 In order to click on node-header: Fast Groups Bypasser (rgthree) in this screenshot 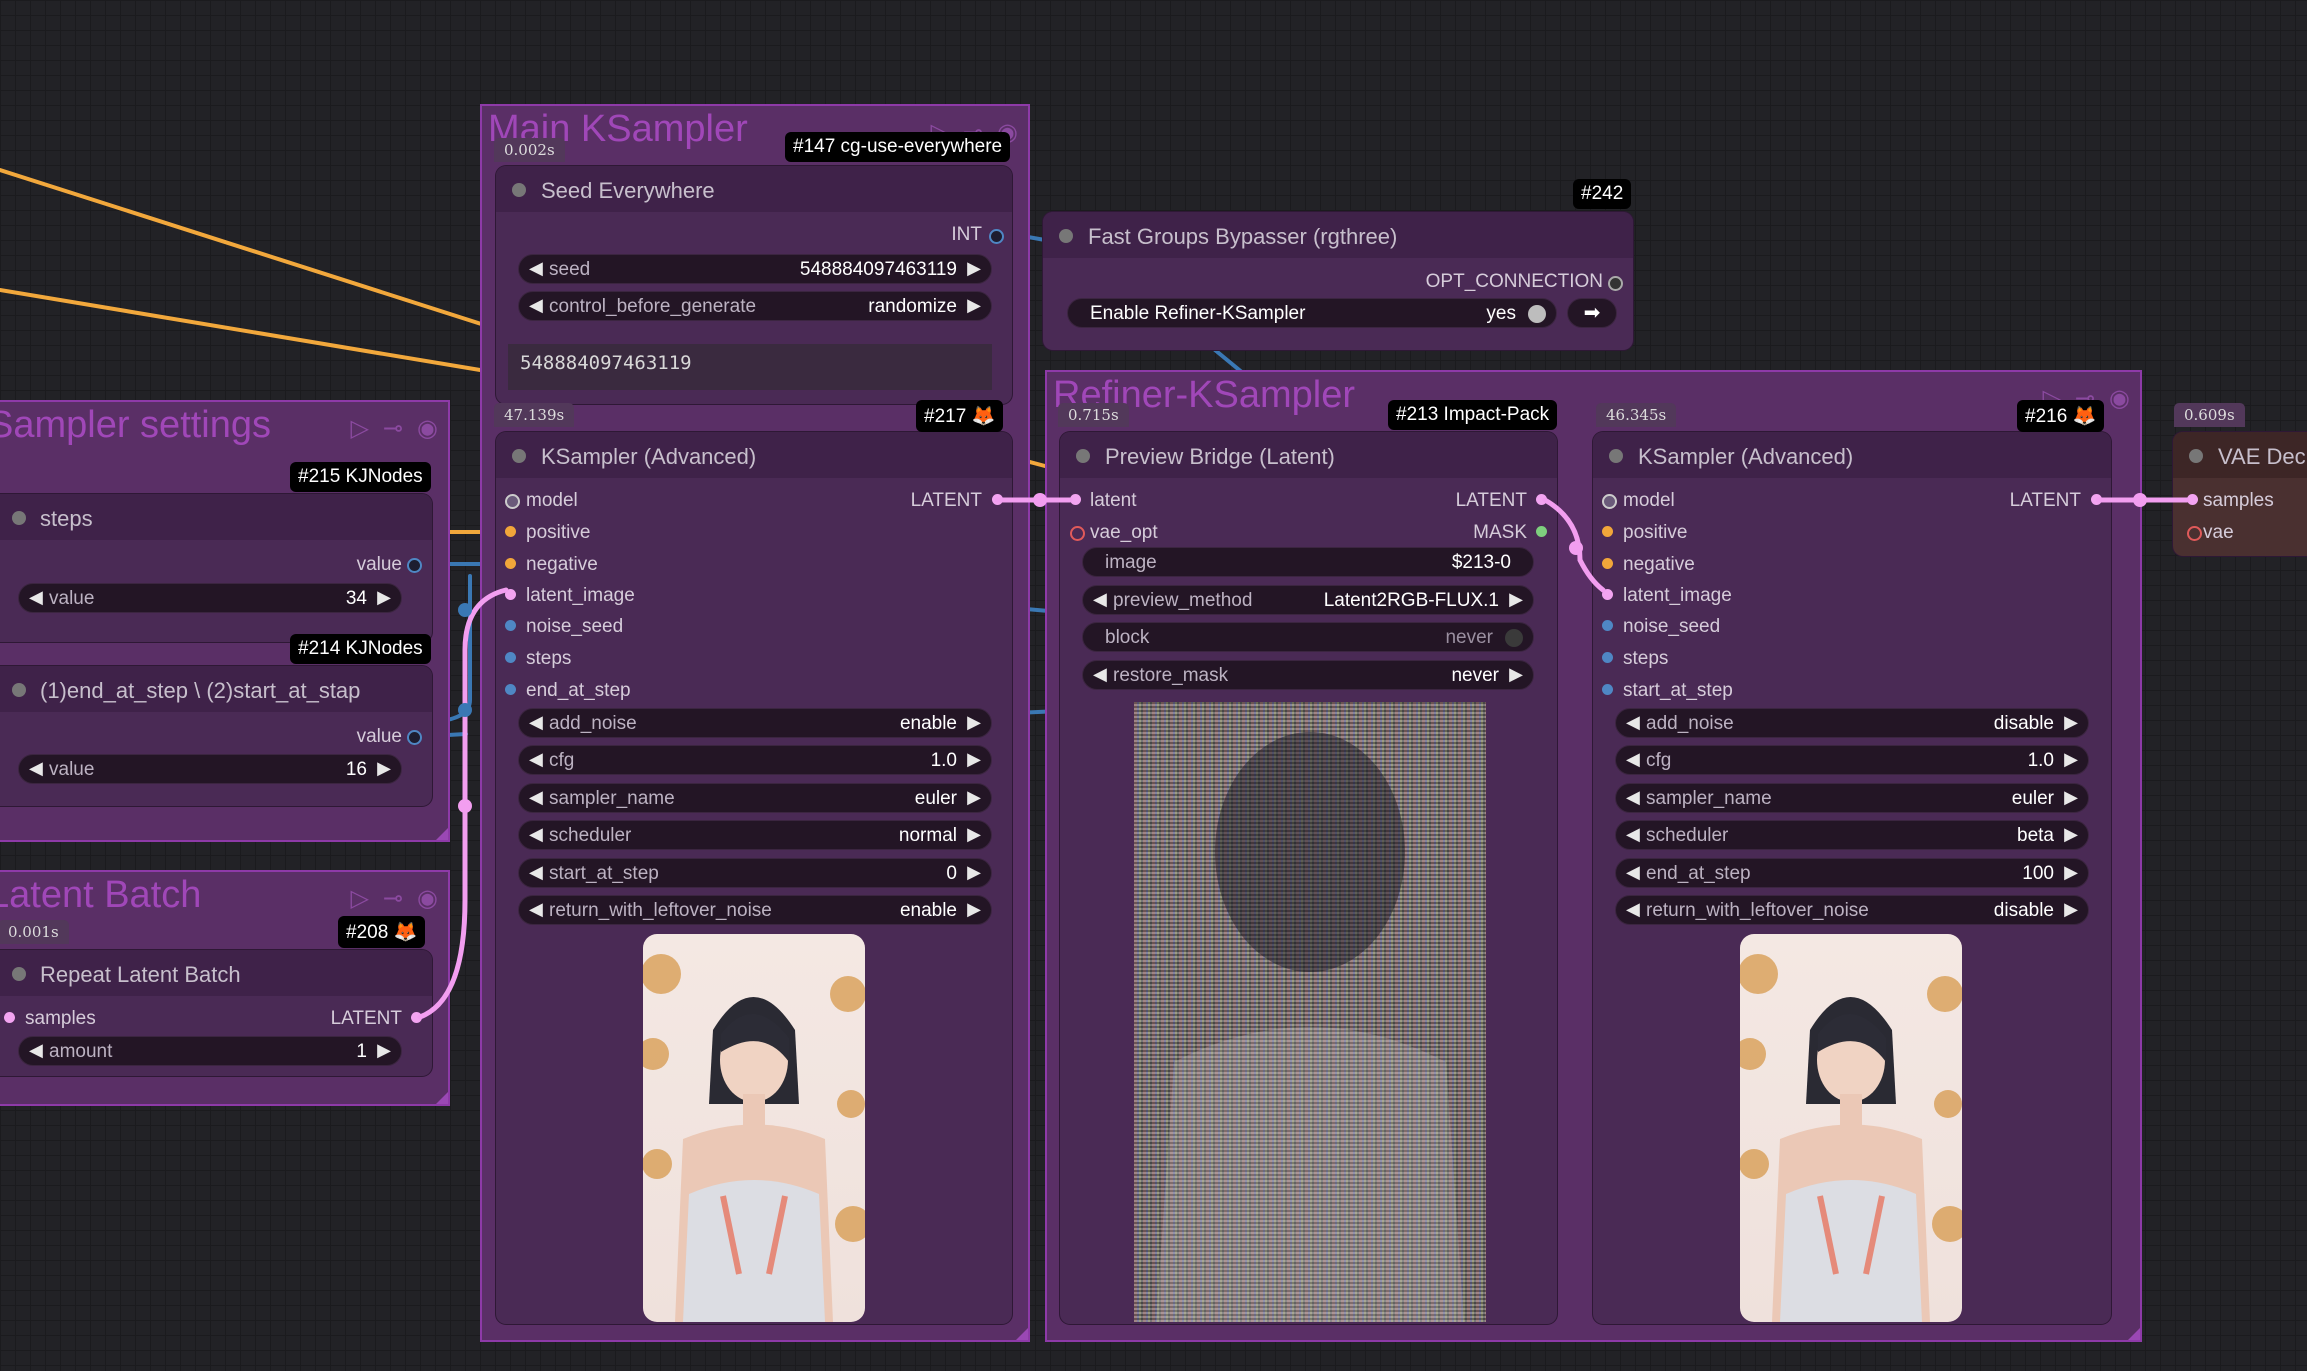, I will do `click(1338, 235)`.